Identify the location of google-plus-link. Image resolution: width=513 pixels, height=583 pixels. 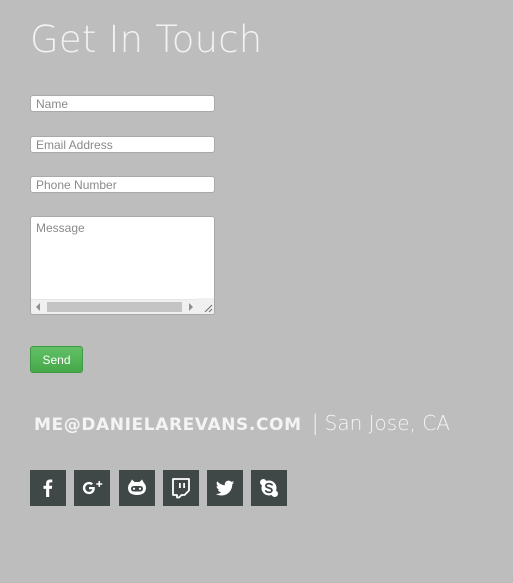
(92, 488).